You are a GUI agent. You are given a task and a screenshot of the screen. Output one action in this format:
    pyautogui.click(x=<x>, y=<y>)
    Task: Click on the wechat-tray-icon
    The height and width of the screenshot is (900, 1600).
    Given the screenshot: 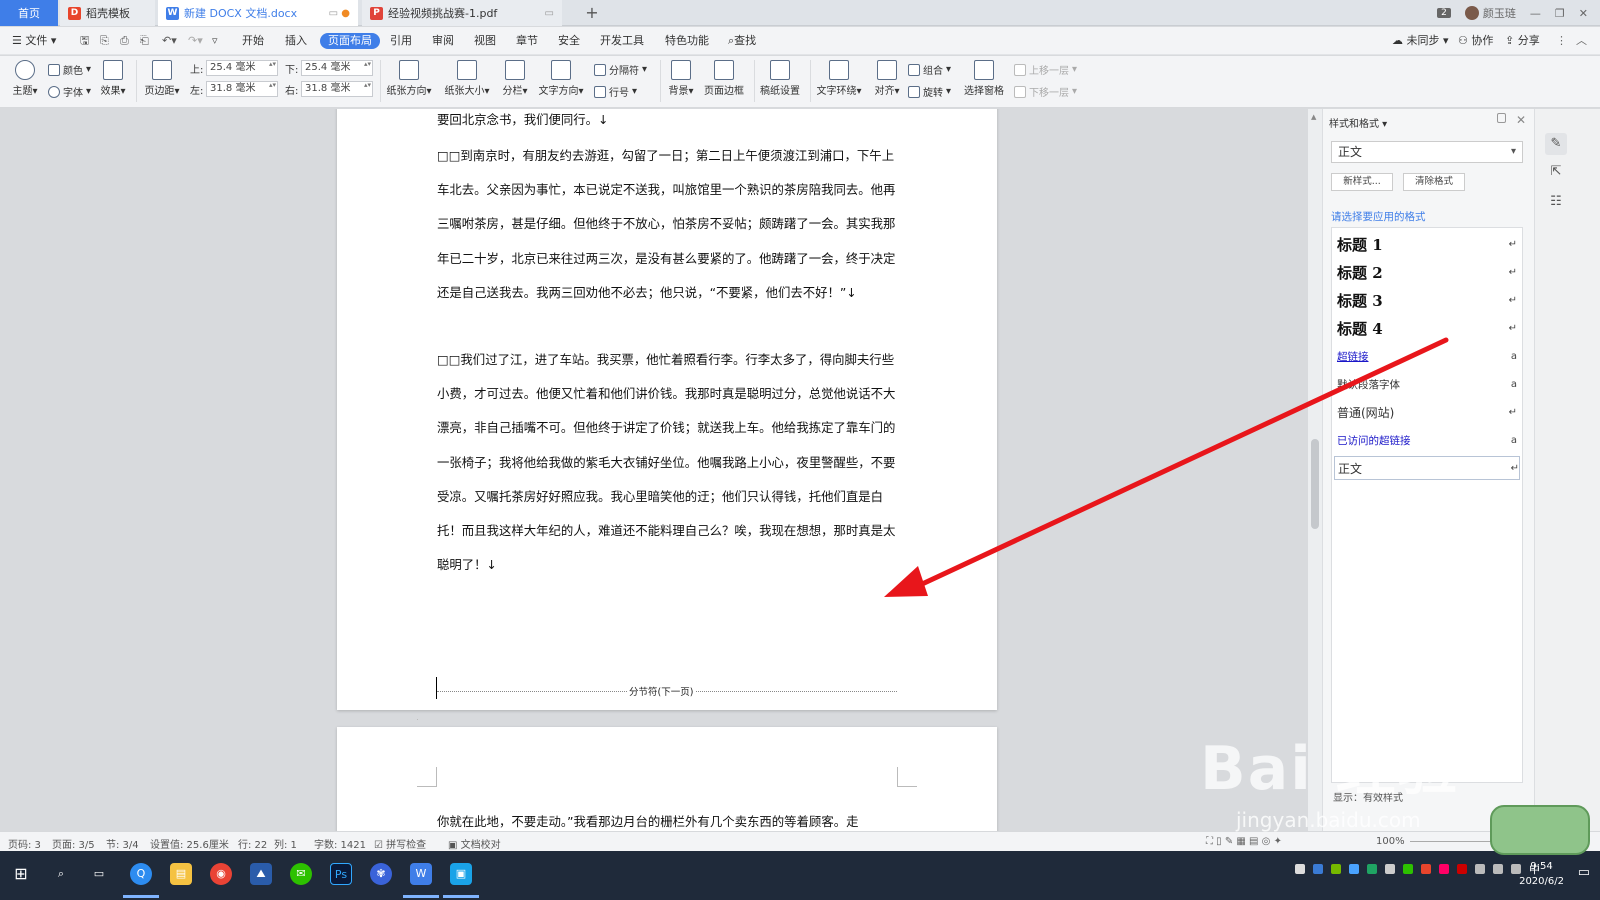 What is the action you would take?
    pyautogui.click(x=1408, y=869)
    